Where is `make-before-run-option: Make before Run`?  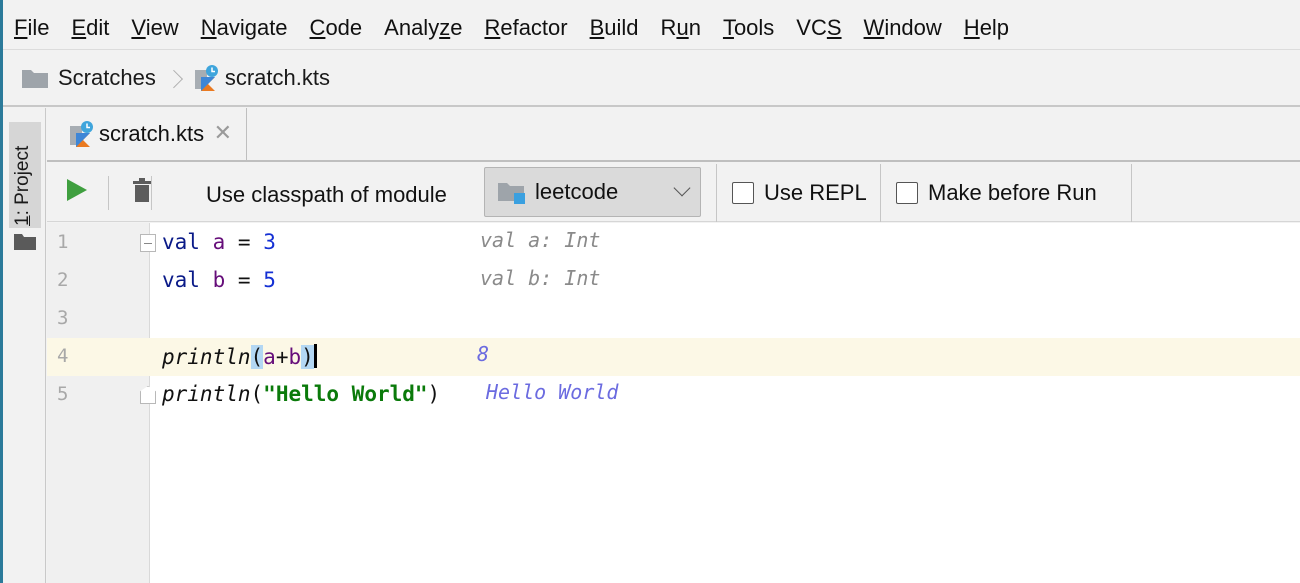
make-before-run-option: Make before Run is located at coordinates (996, 193).